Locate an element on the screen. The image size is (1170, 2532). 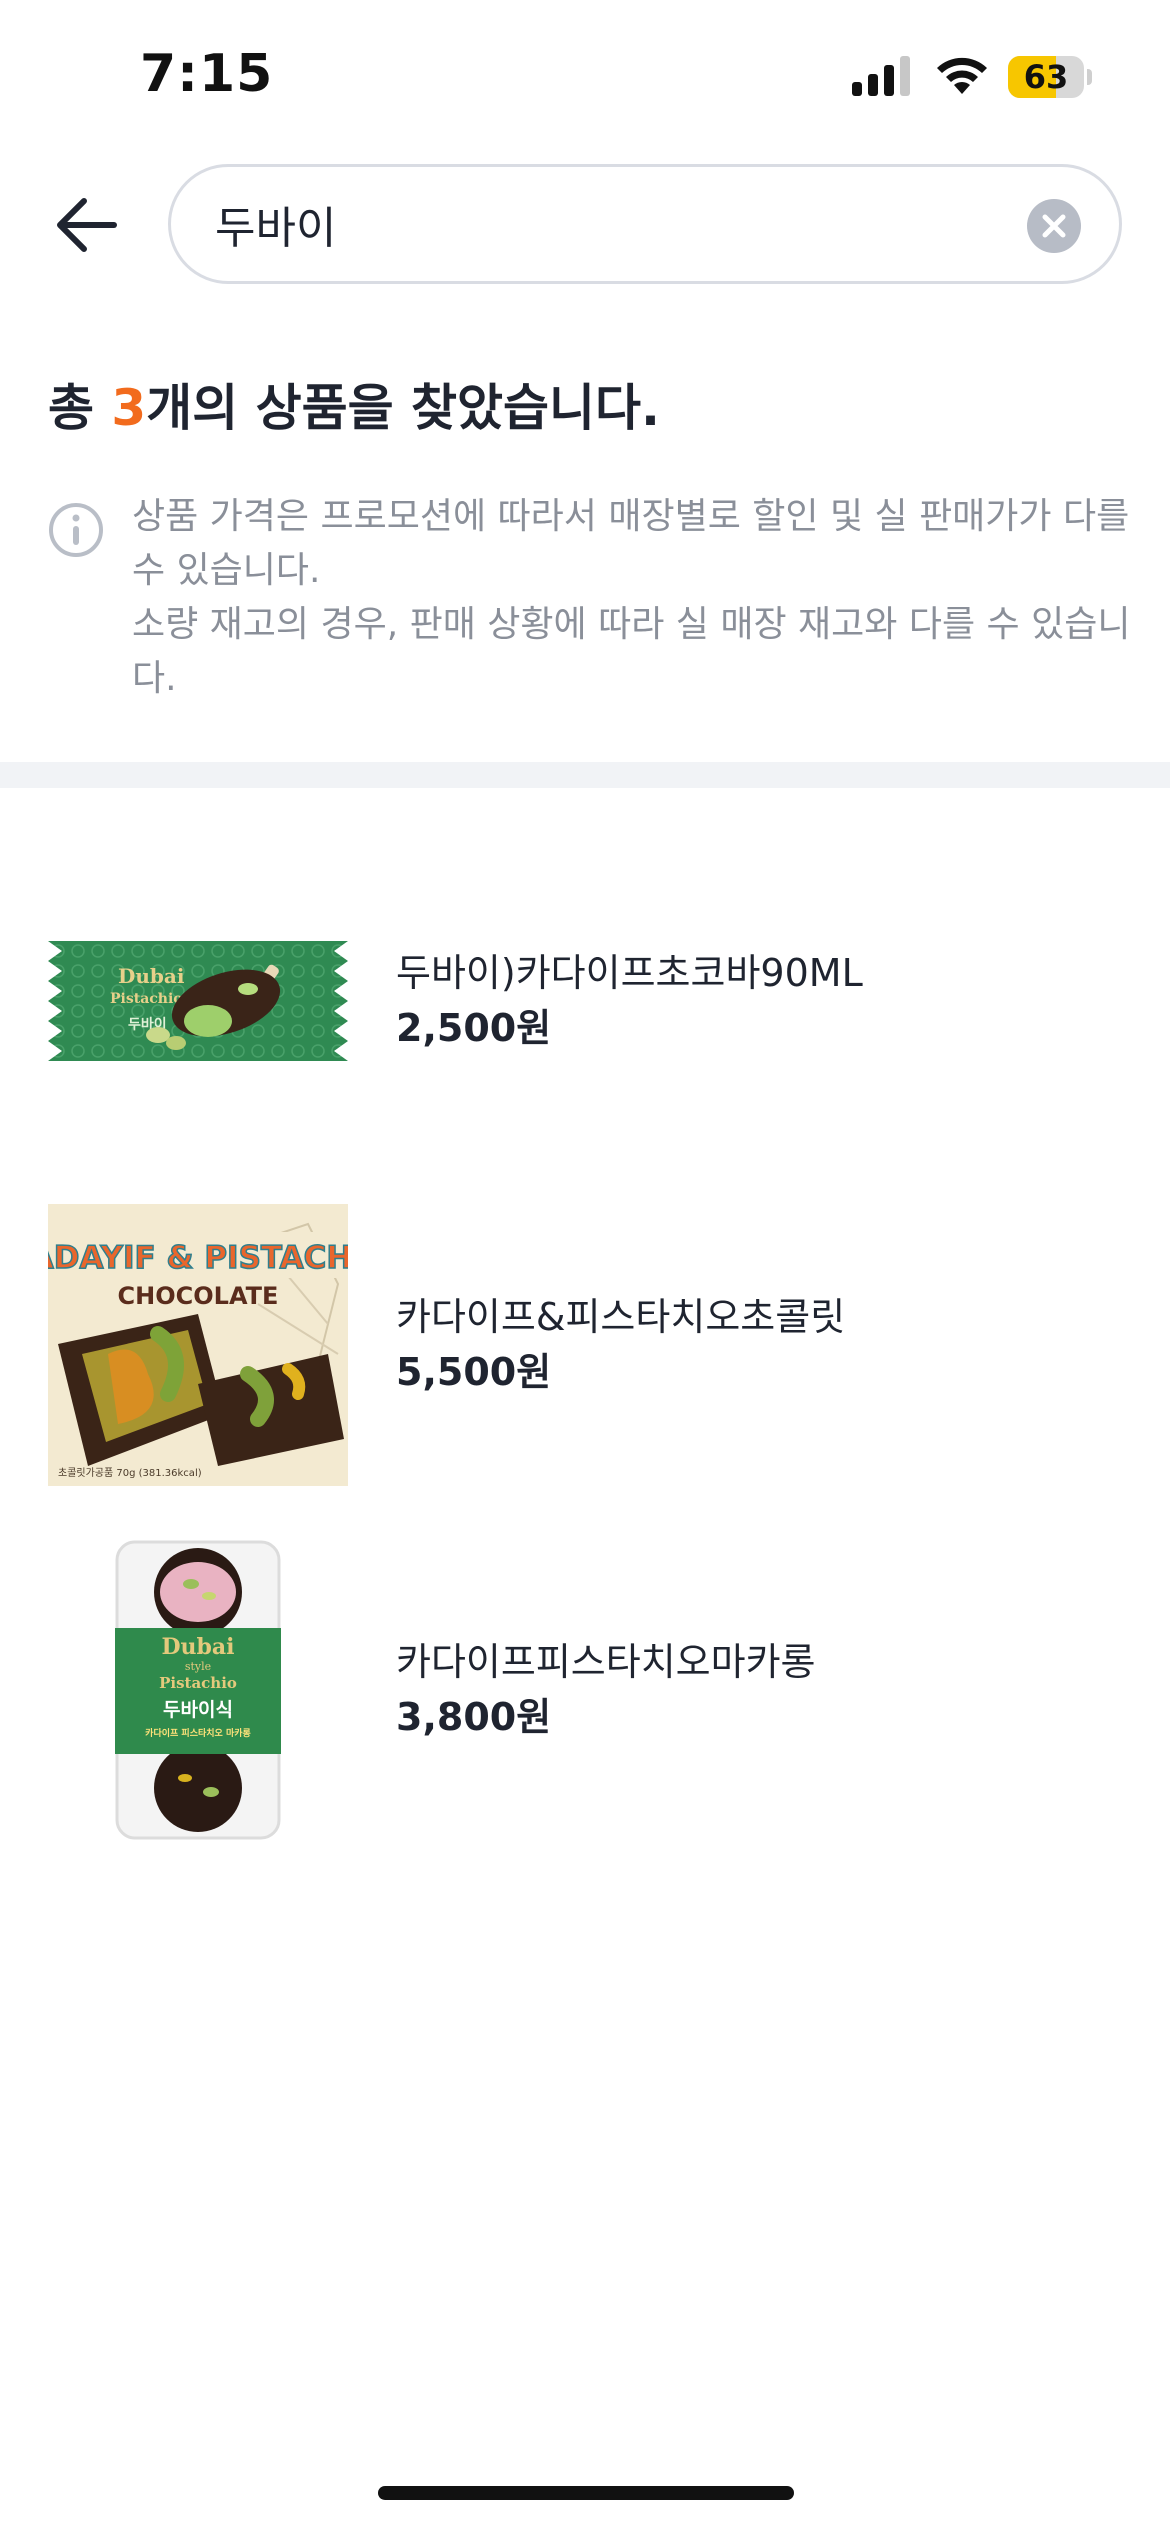
product-image: Dubai Pistachio 두바이 is located at coordinates (198, 1001).